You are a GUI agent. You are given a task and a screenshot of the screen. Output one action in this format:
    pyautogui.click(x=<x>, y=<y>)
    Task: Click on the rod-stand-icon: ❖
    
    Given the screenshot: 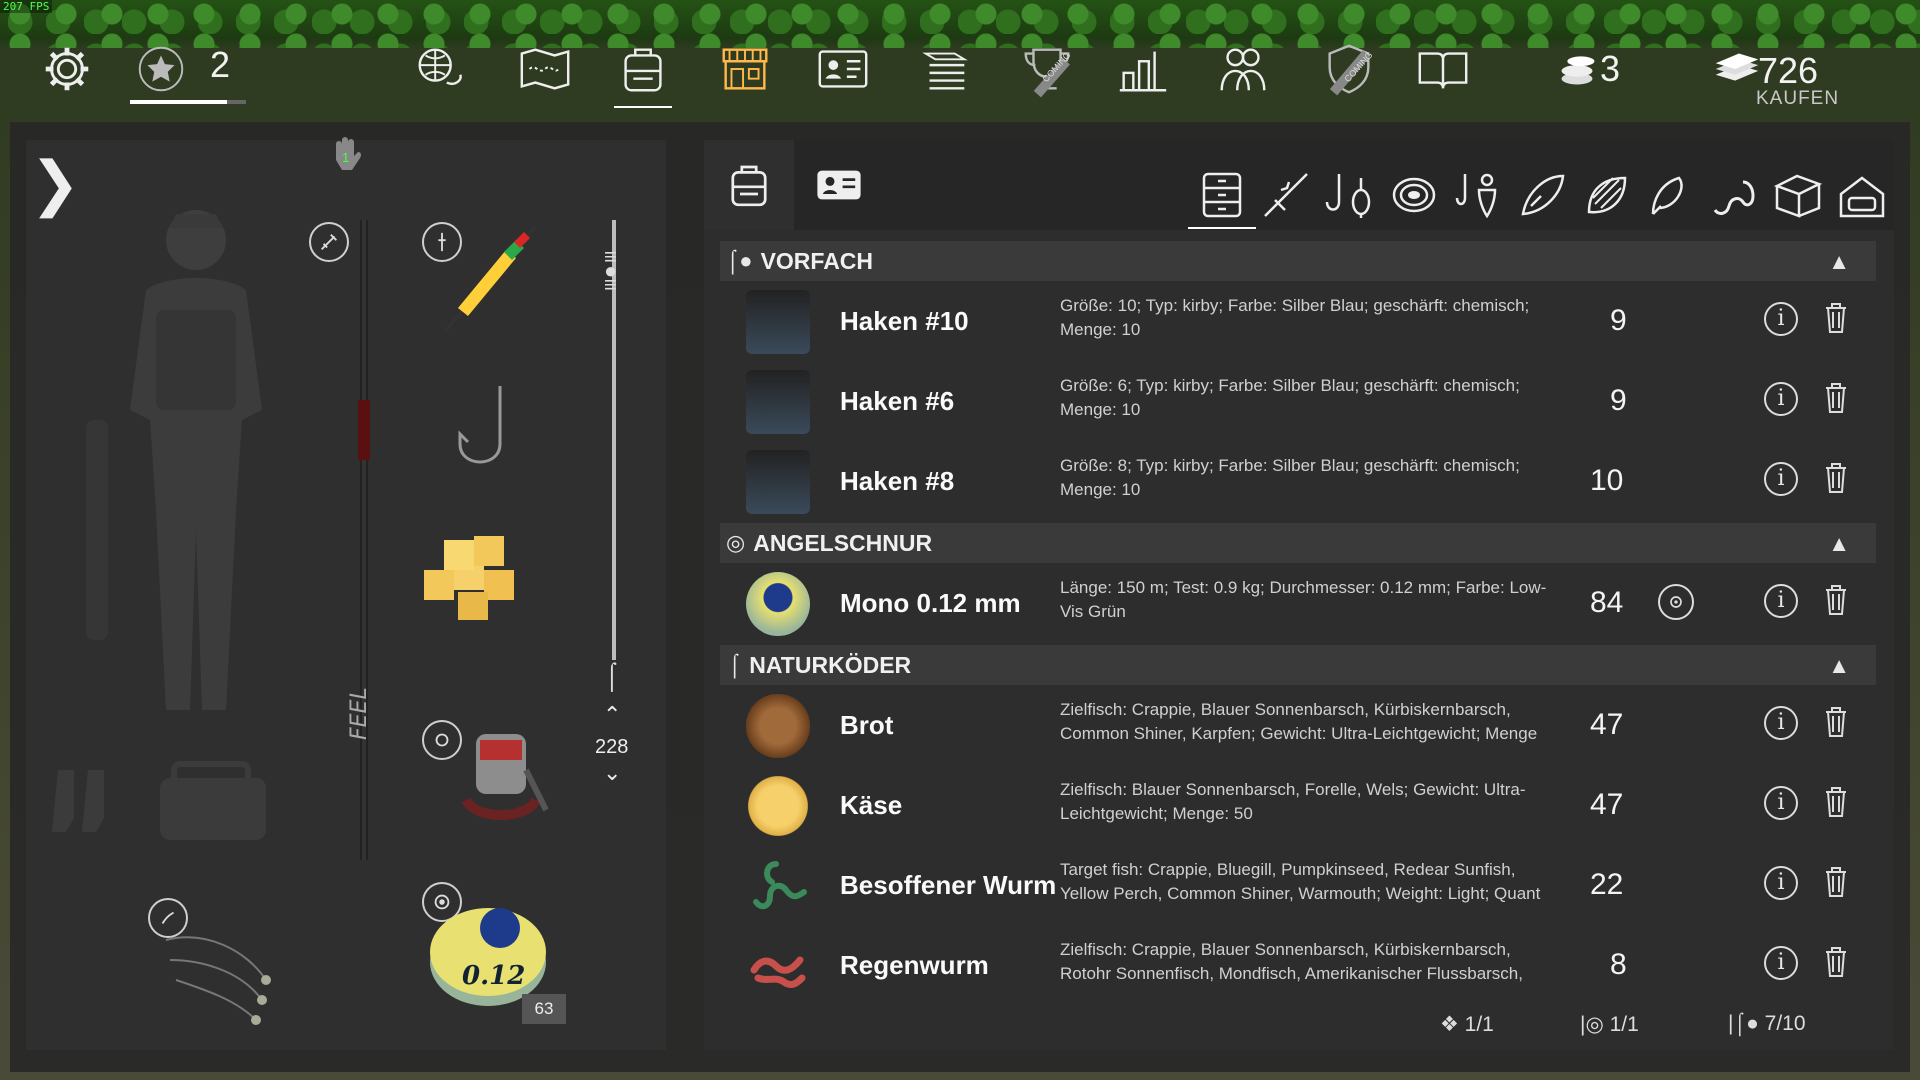 What is the action you would take?
    pyautogui.click(x=1449, y=1024)
    